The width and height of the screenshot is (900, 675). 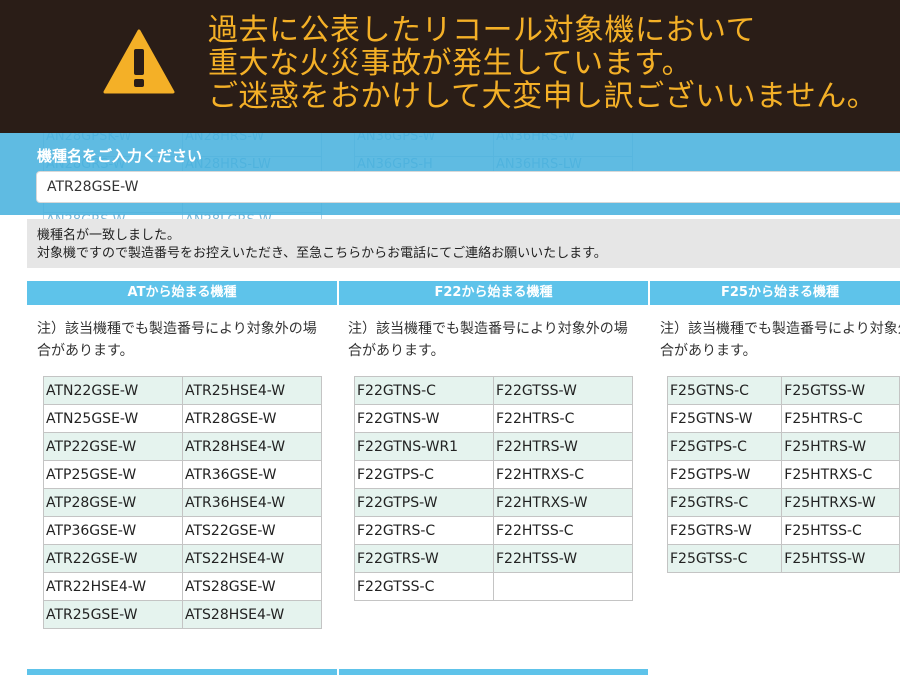 I want to click on banner-line-2: 重大な火災事故が発生しています。, so click(x=450, y=63).